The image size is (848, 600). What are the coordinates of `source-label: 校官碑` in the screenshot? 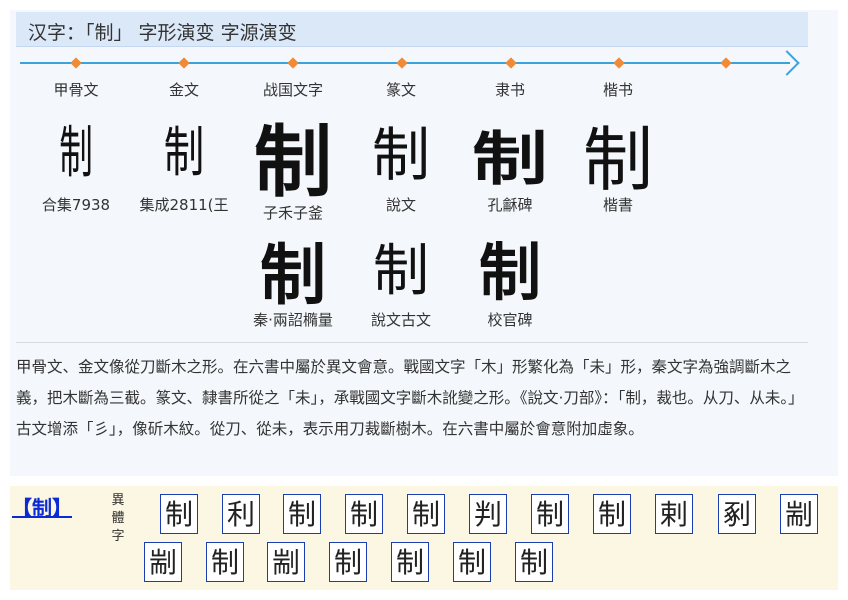 It's located at (510, 320).